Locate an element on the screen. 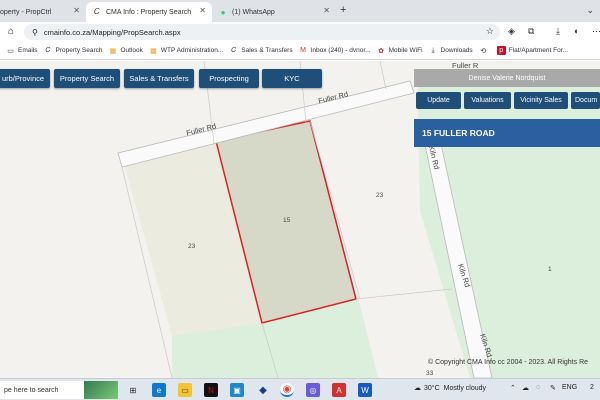 The width and height of the screenshot is (600, 400). sales-transfers-button: Sales & Transfers is located at coordinates (159, 78).